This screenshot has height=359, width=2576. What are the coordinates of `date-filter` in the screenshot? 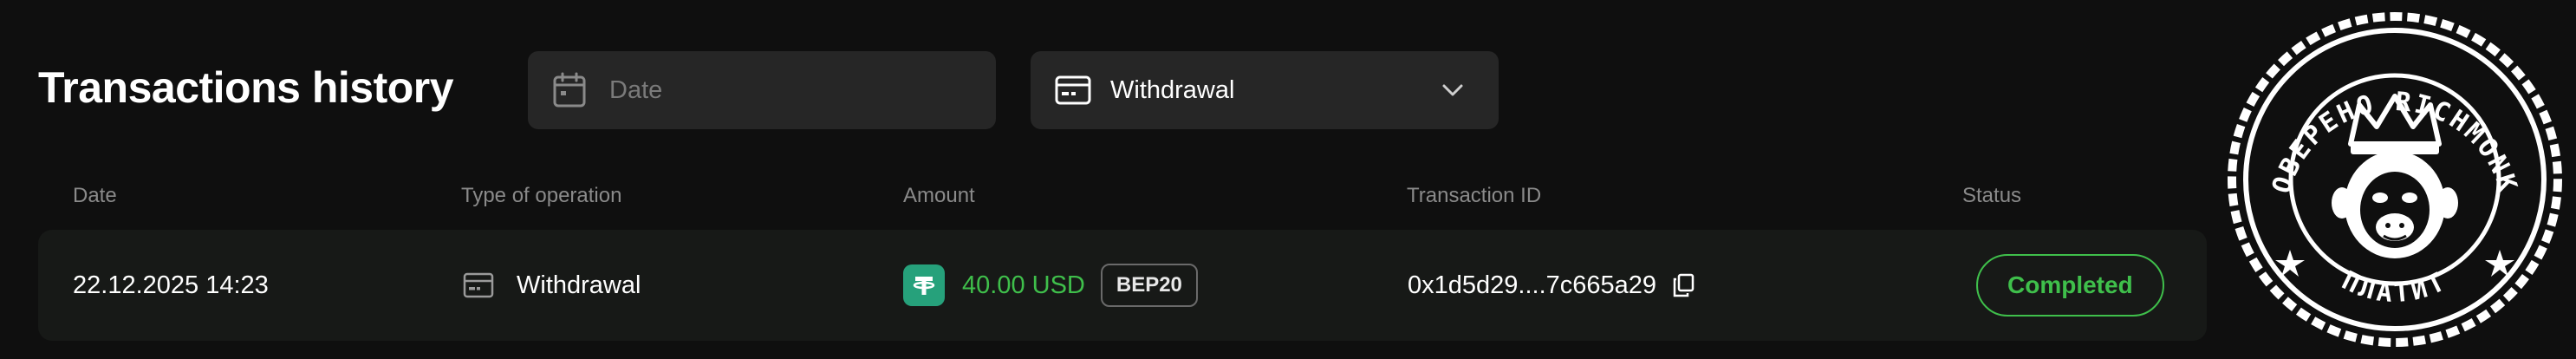 It's located at (762, 90).